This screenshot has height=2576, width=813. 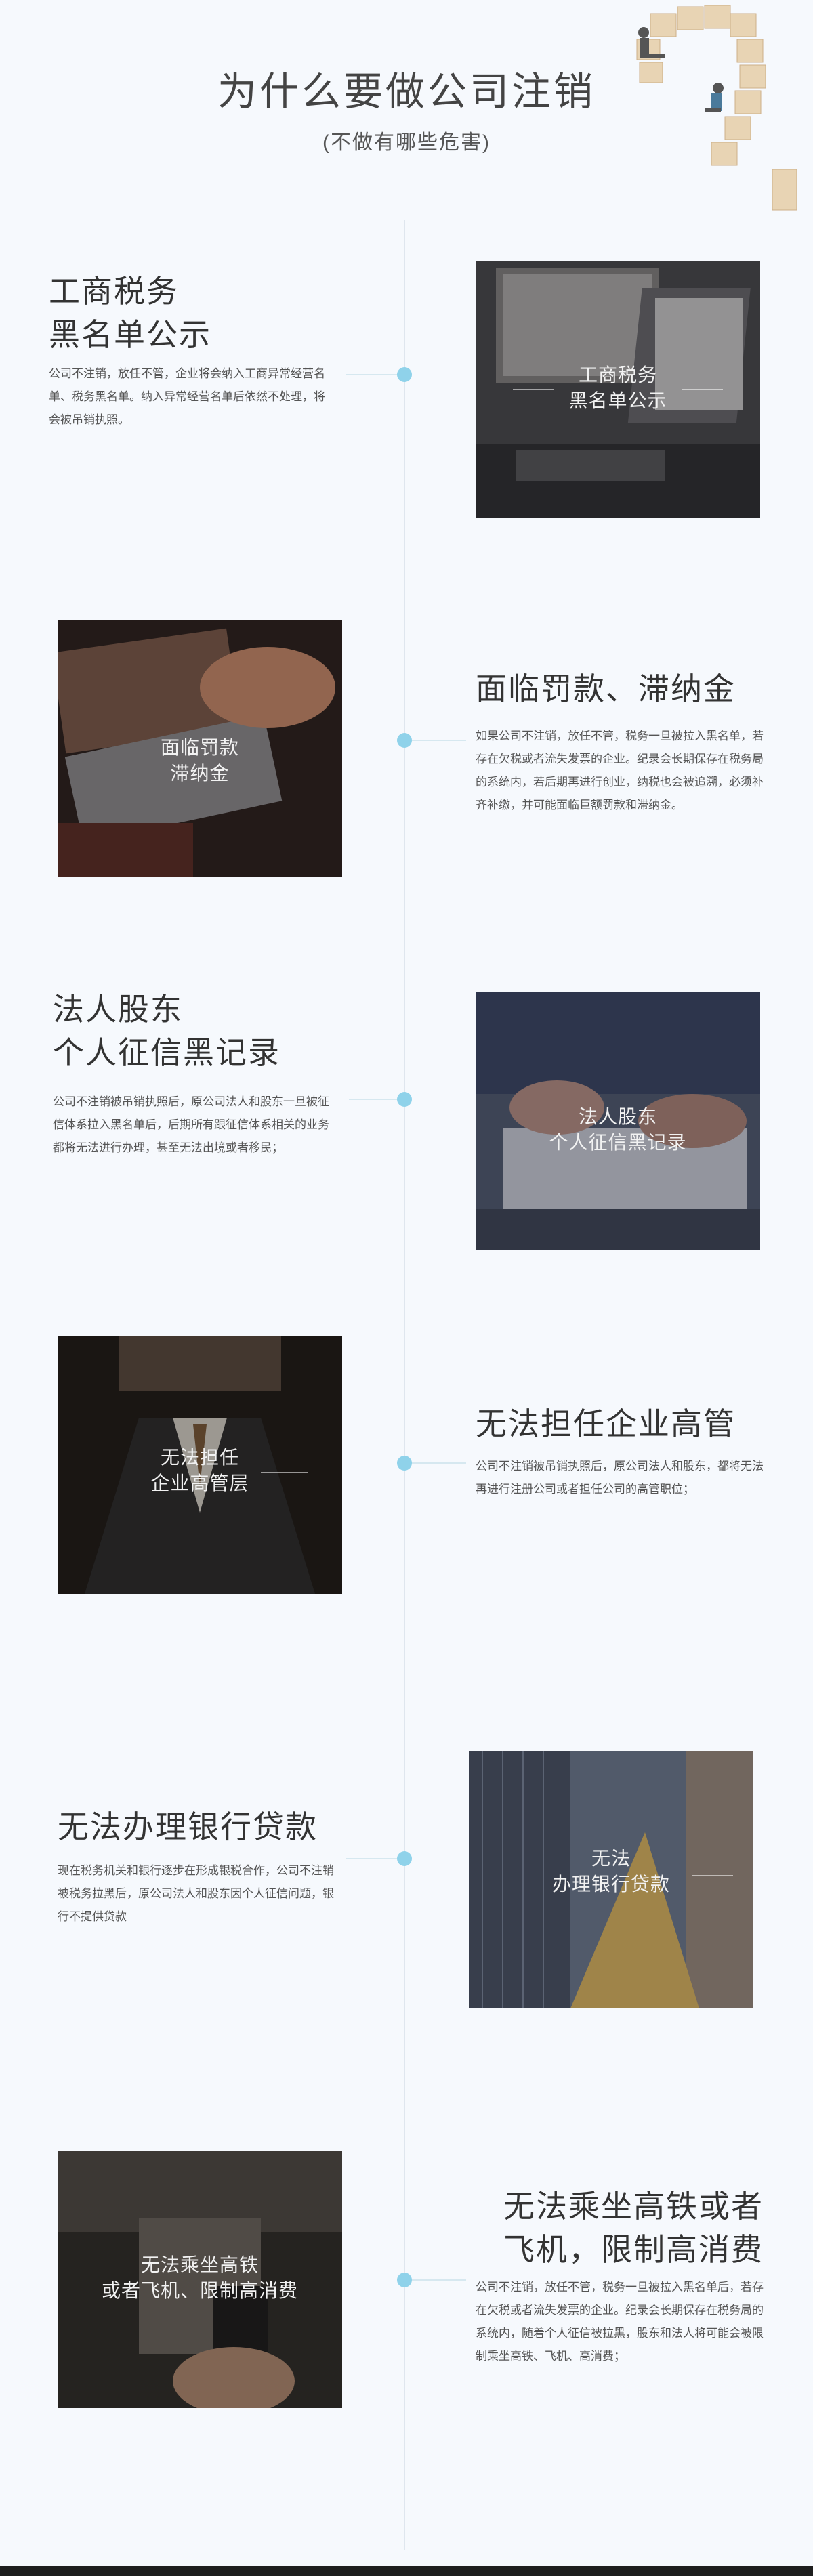 I want to click on section-photo-cards: 面临罚款 滞纳金, so click(x=200, y=748).